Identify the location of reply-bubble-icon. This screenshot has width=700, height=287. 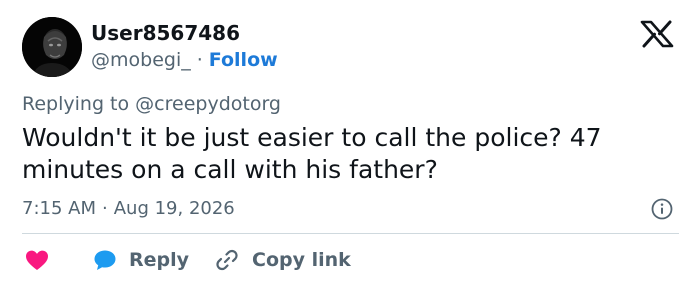
(105, 260).